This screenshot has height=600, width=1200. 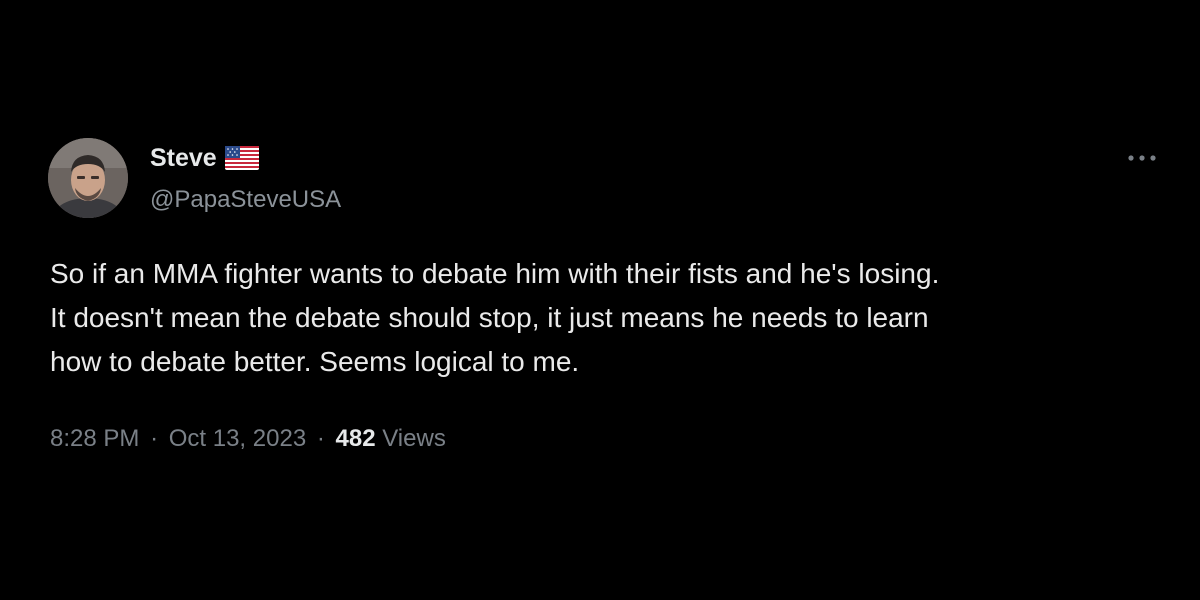 I want to click on views-count: 482, so click(x=355, y=438).